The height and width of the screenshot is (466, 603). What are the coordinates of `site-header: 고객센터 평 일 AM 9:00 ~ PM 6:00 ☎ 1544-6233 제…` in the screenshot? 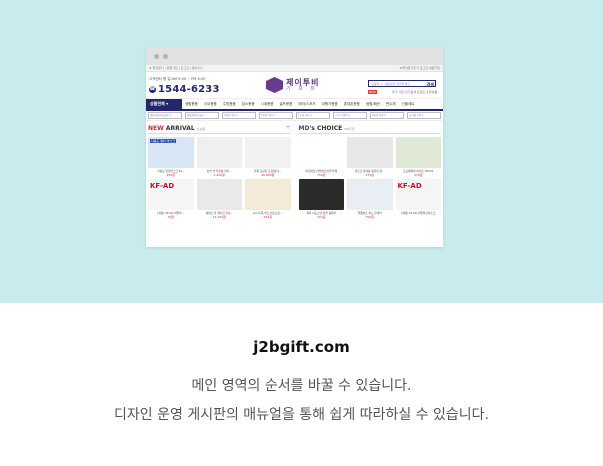 It's located at (294, 85).